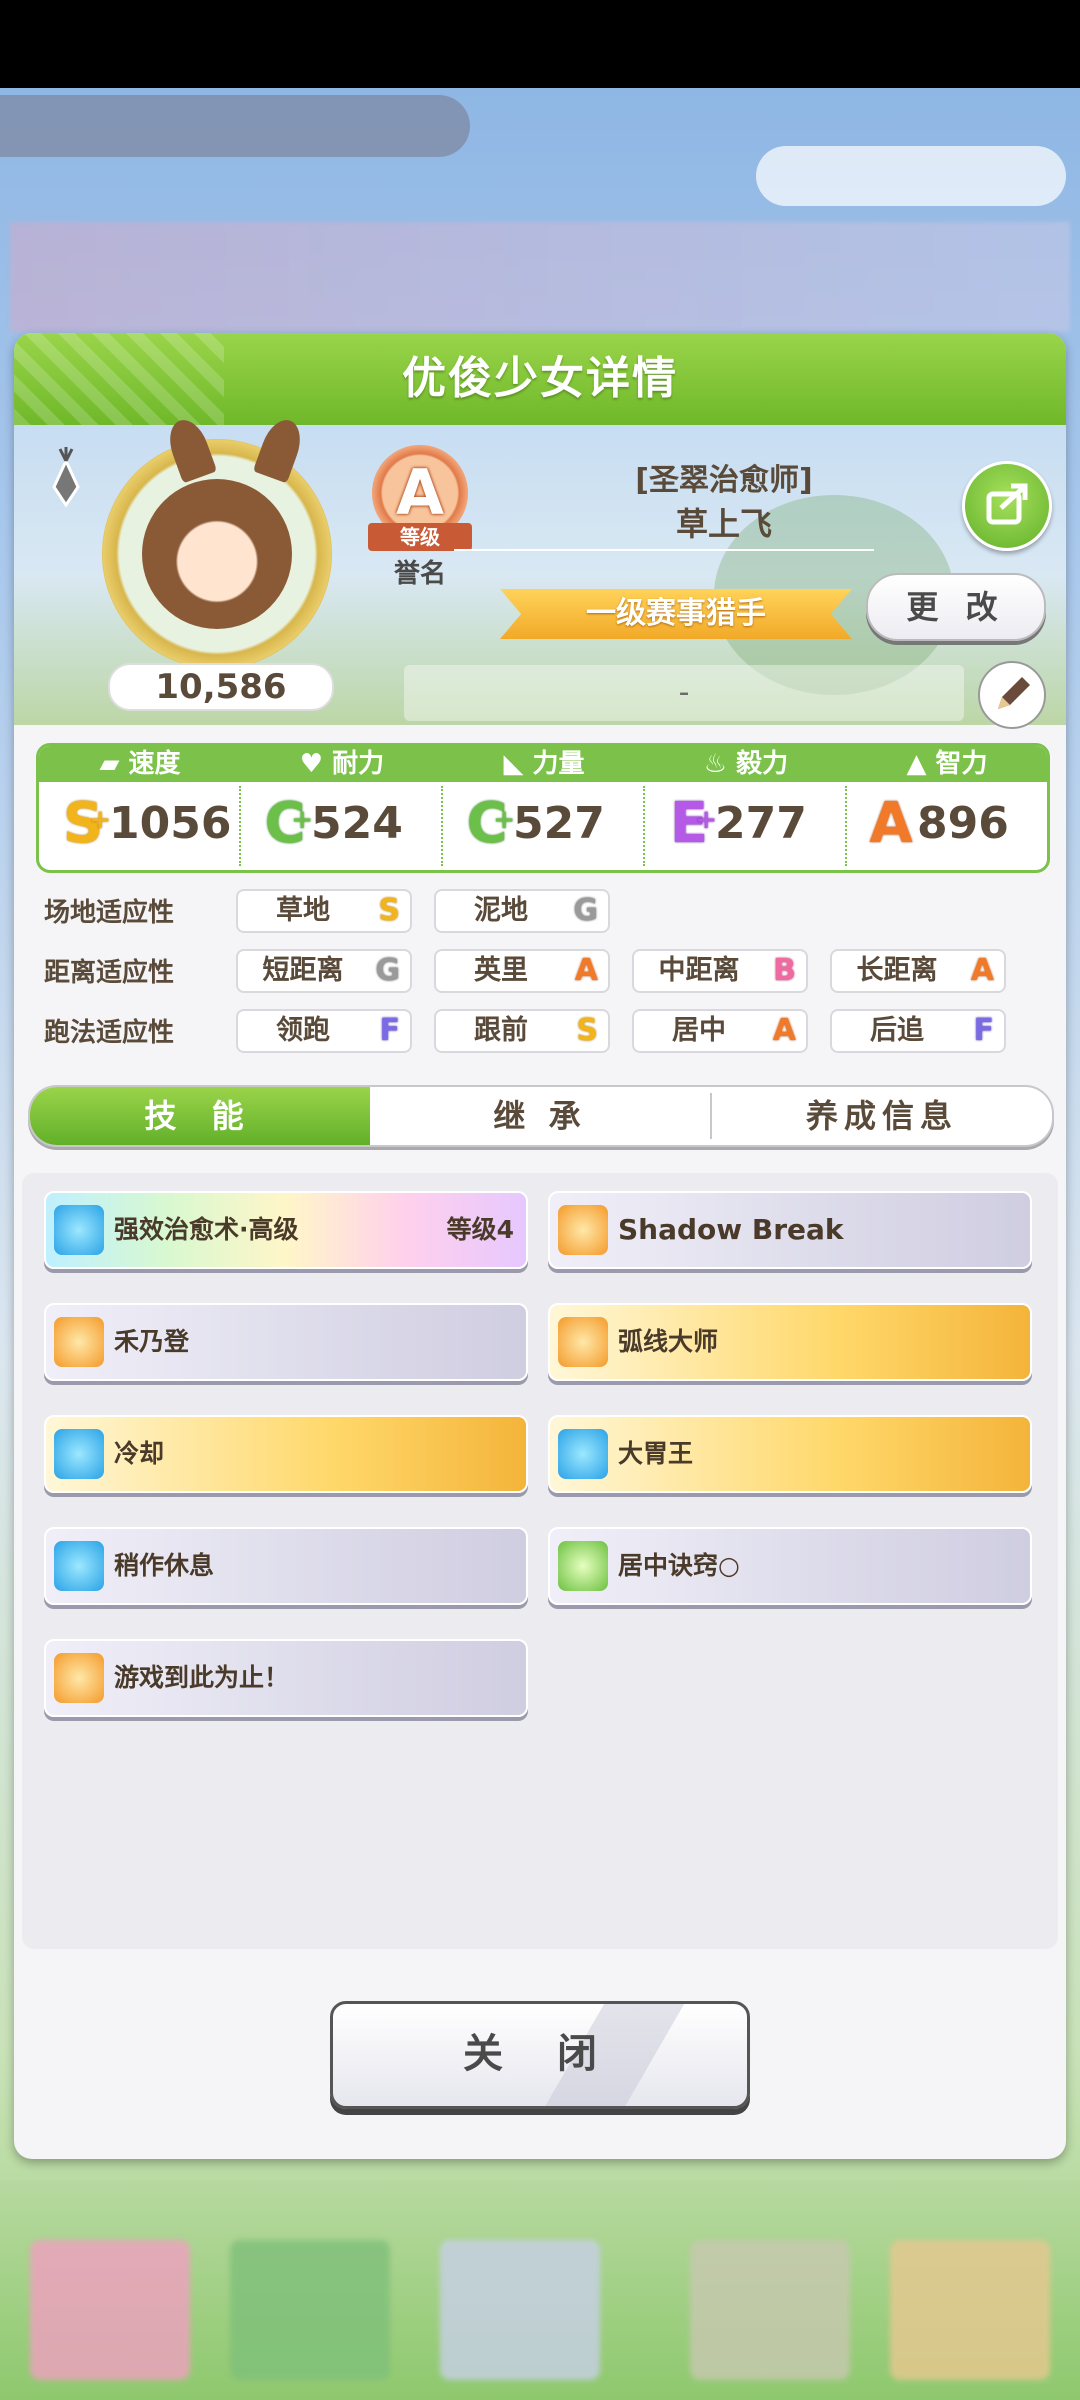 The height and width of the screenshot is (2400, 1080). Describe the element at coordinates (790, 1342) in the screenshot. I see `skill-item: 弧线大师` at that location.